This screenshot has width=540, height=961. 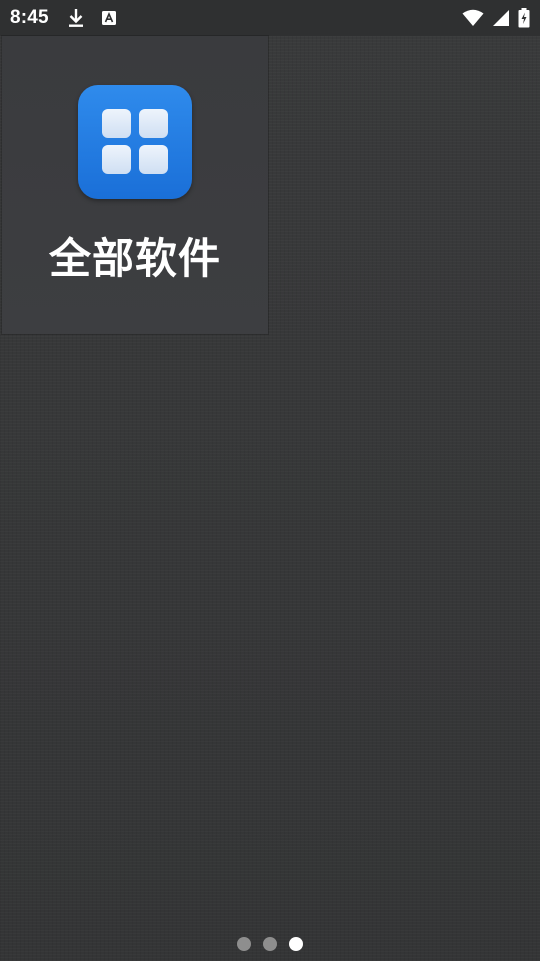 I want to click on page-indicator, so click(x=270, y=946).